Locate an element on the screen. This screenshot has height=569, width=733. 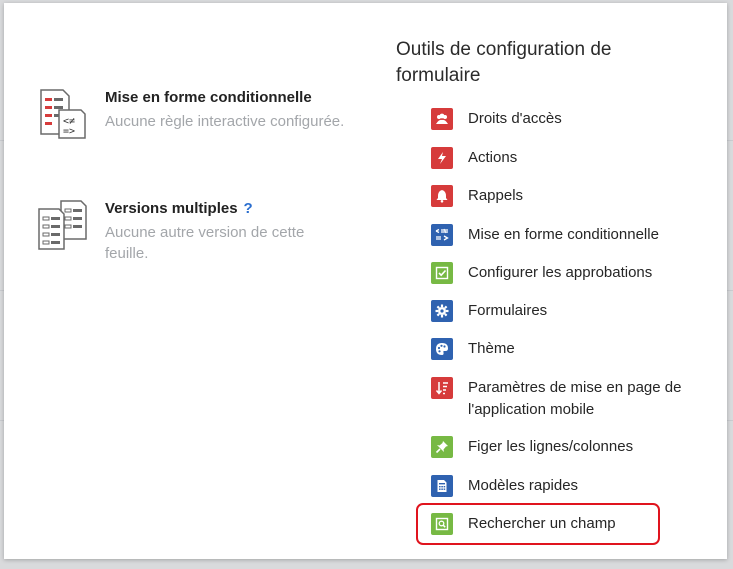
feature-title: Mise en forme conditionnelle is located at coordinates (208, 97).